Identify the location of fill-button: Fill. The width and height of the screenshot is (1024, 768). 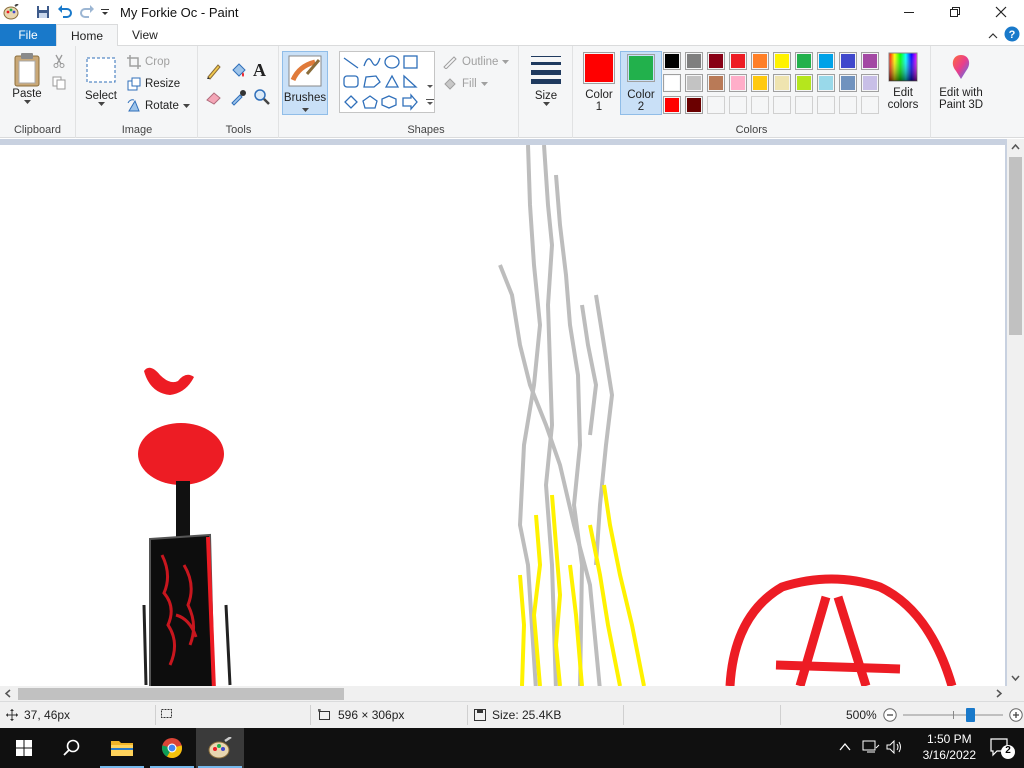
(465, 84).